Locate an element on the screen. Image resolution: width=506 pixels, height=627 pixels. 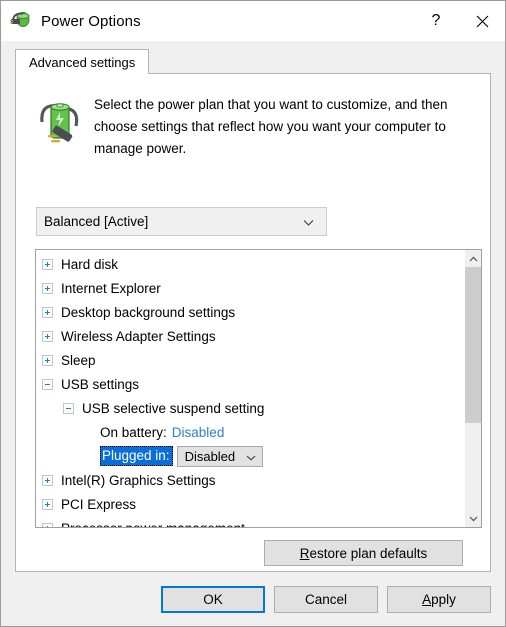
tree-row-label: USB settings is located at coordinates (100, 384).